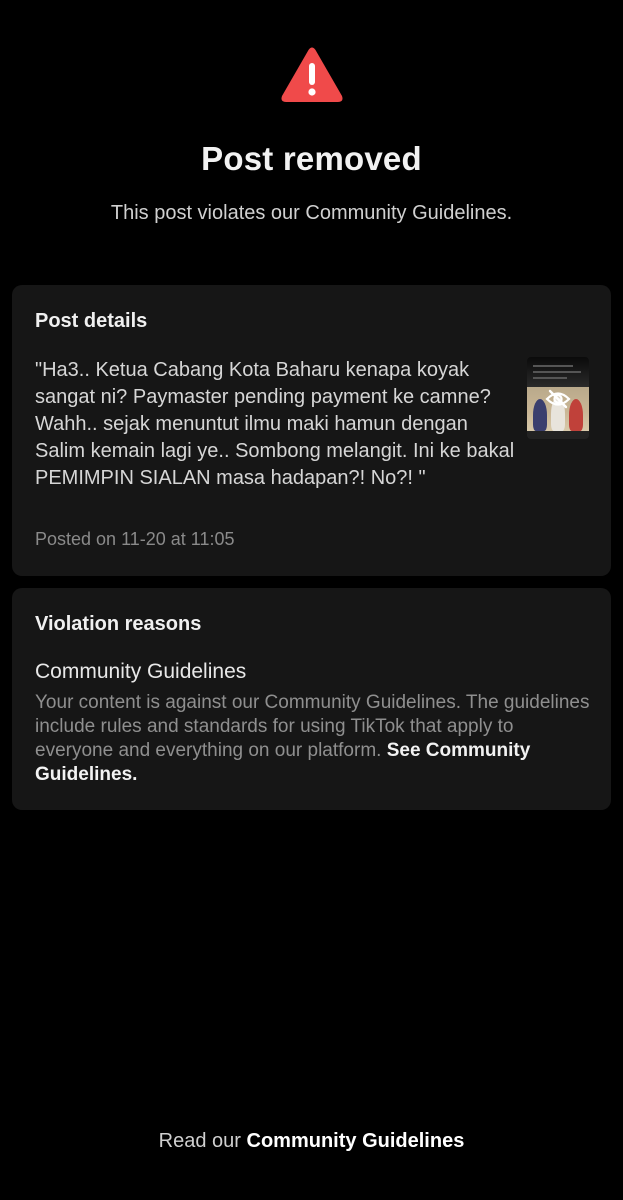  I want to click on warning-triangle-icon, so click(312, 74).